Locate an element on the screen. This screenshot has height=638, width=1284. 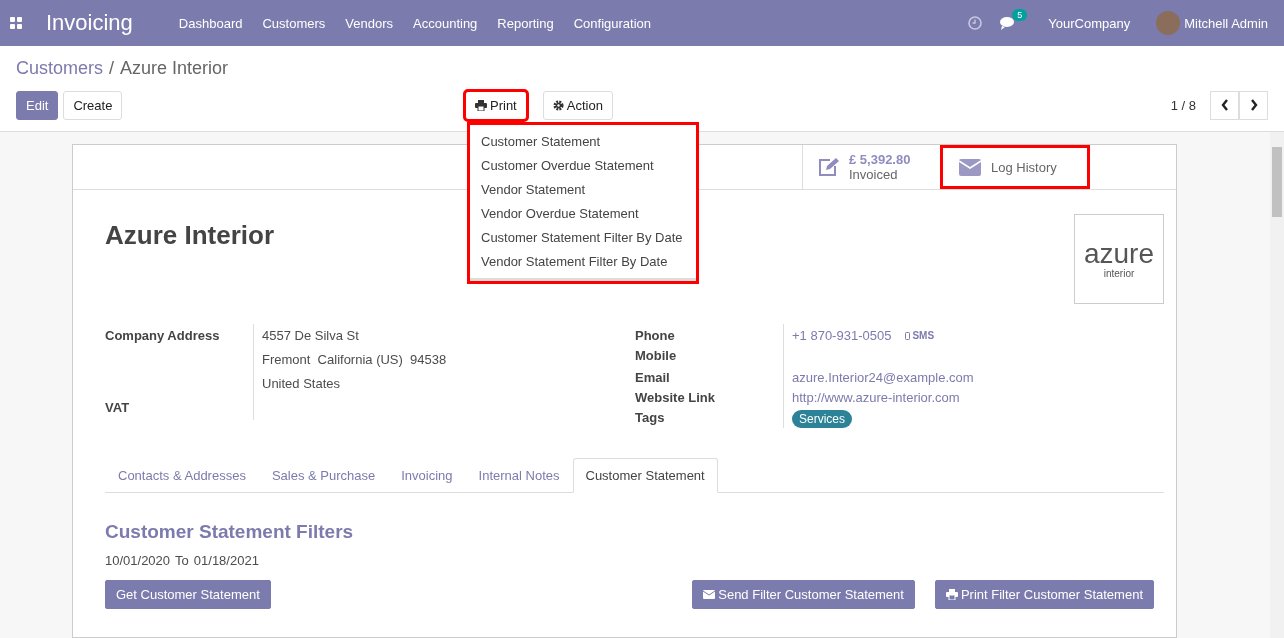
next-button is located at coordinates (1253, 105).